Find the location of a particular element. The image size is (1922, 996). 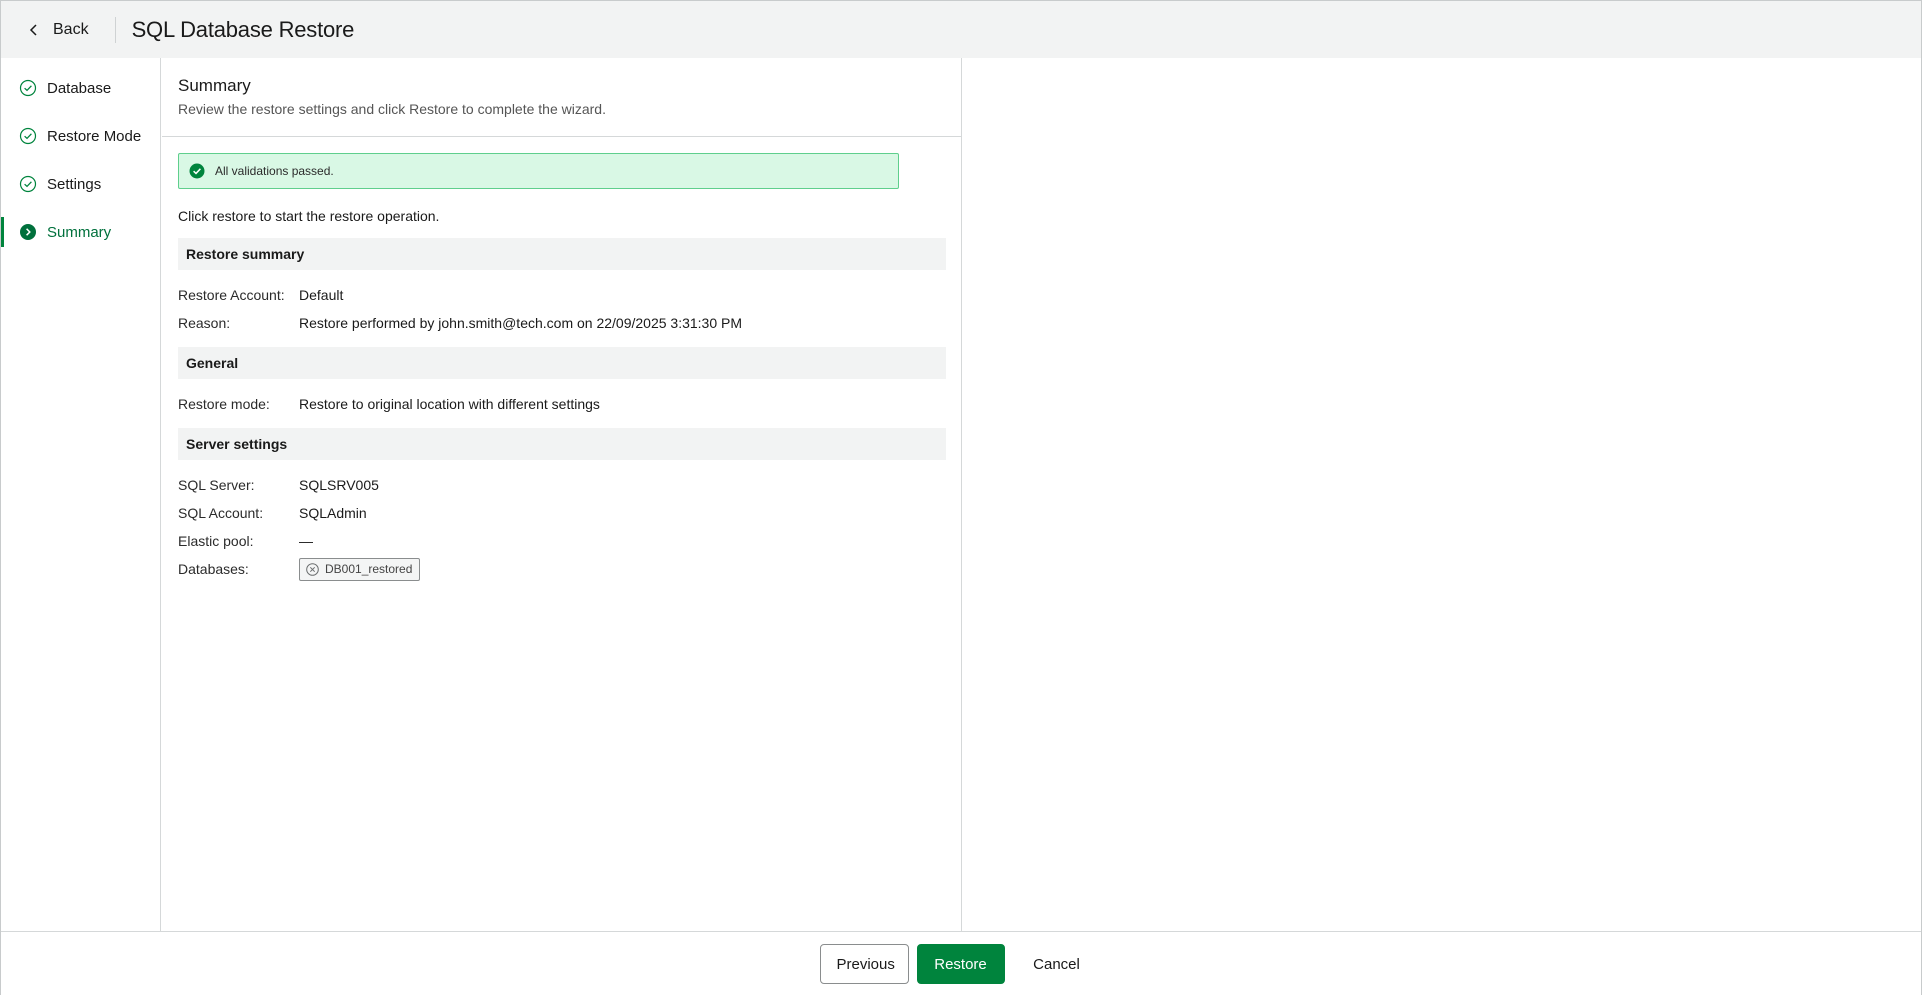

section-server-settings: Server settings is located at coordinates (562, 444).